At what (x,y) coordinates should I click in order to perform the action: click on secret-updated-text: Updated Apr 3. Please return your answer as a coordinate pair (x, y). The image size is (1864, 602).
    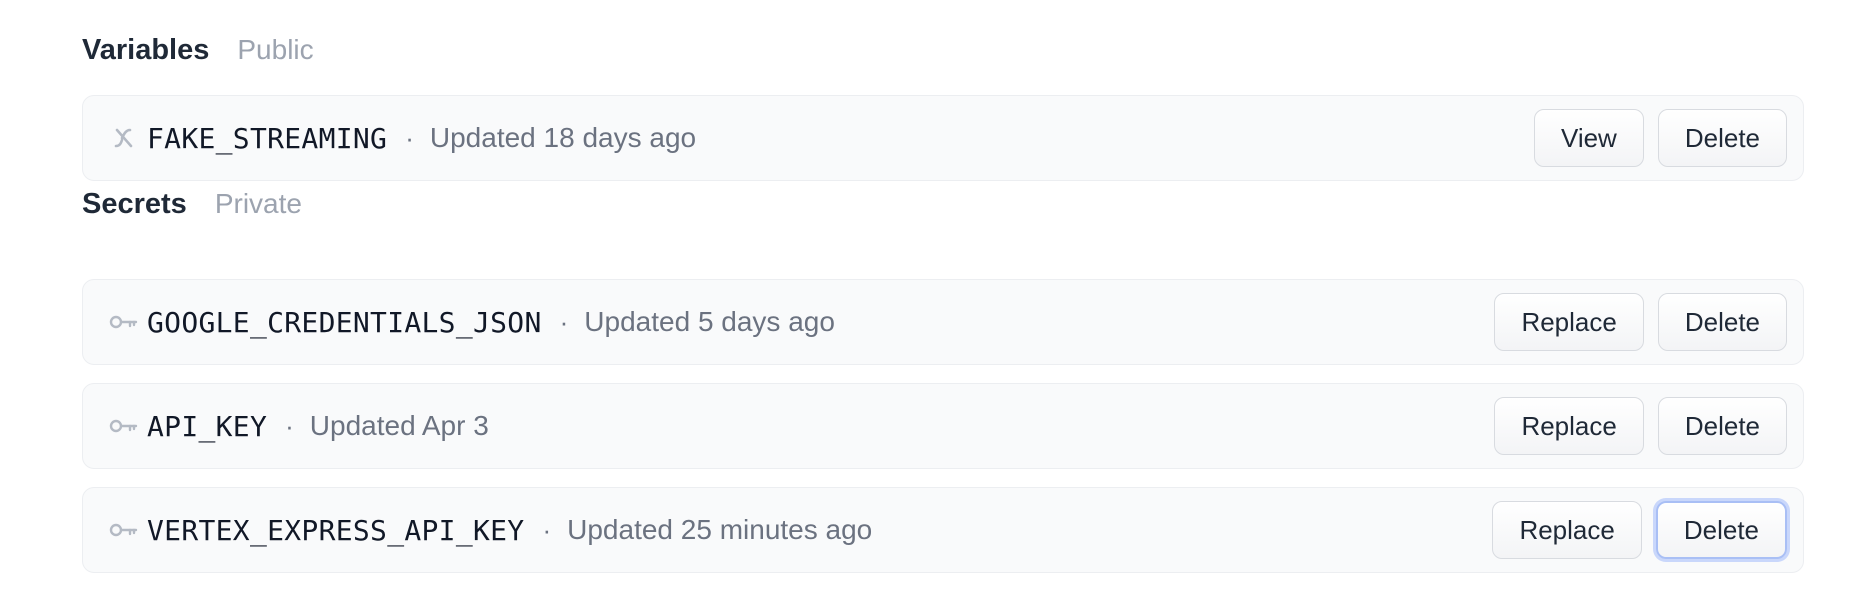
    Looking at the image, I should click on (399, 425).